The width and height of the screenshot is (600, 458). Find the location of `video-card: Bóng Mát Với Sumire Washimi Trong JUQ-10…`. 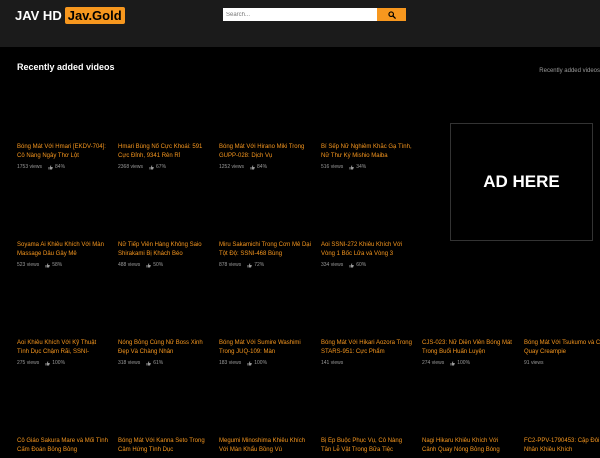

video-card: Bóng Mát Với Sumire Washimi Trong JUQ-10… is located at coordinates (265, 352).